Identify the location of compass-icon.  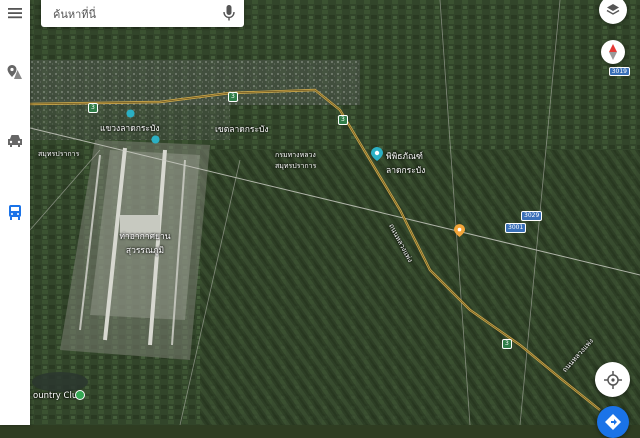
(613, 52).